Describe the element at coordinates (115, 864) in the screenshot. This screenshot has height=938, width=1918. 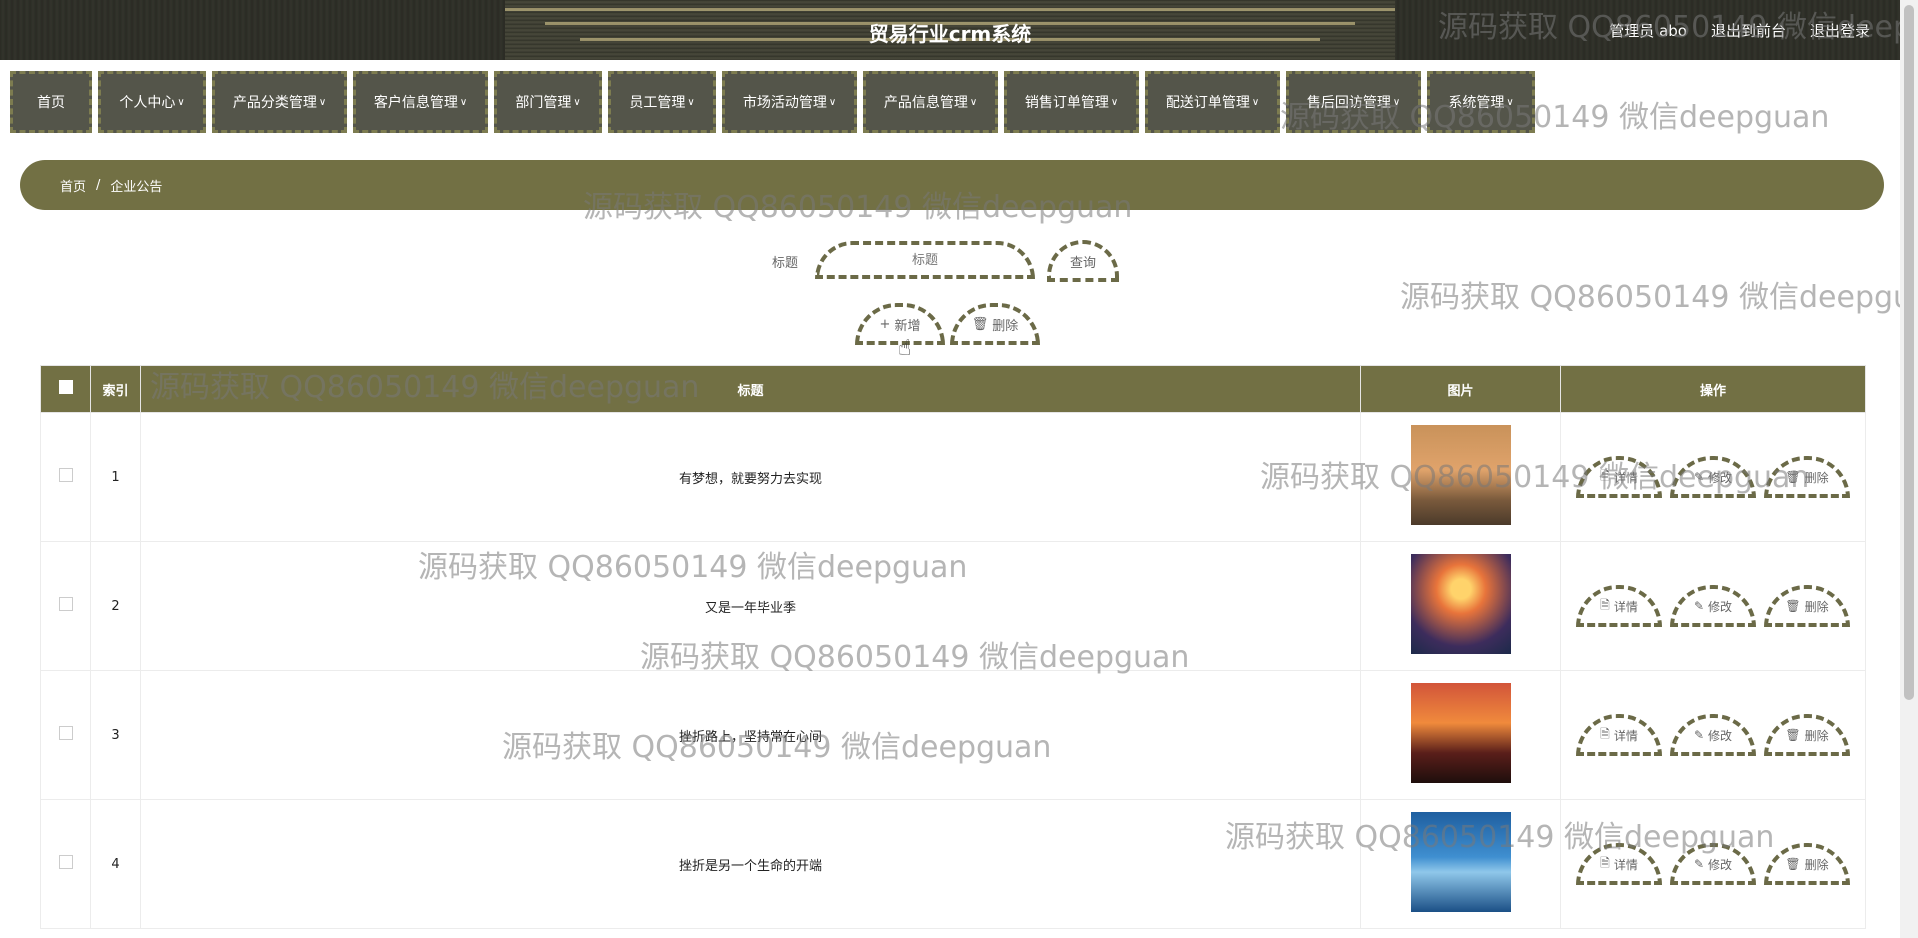
I see `row-index: 4` at that location.